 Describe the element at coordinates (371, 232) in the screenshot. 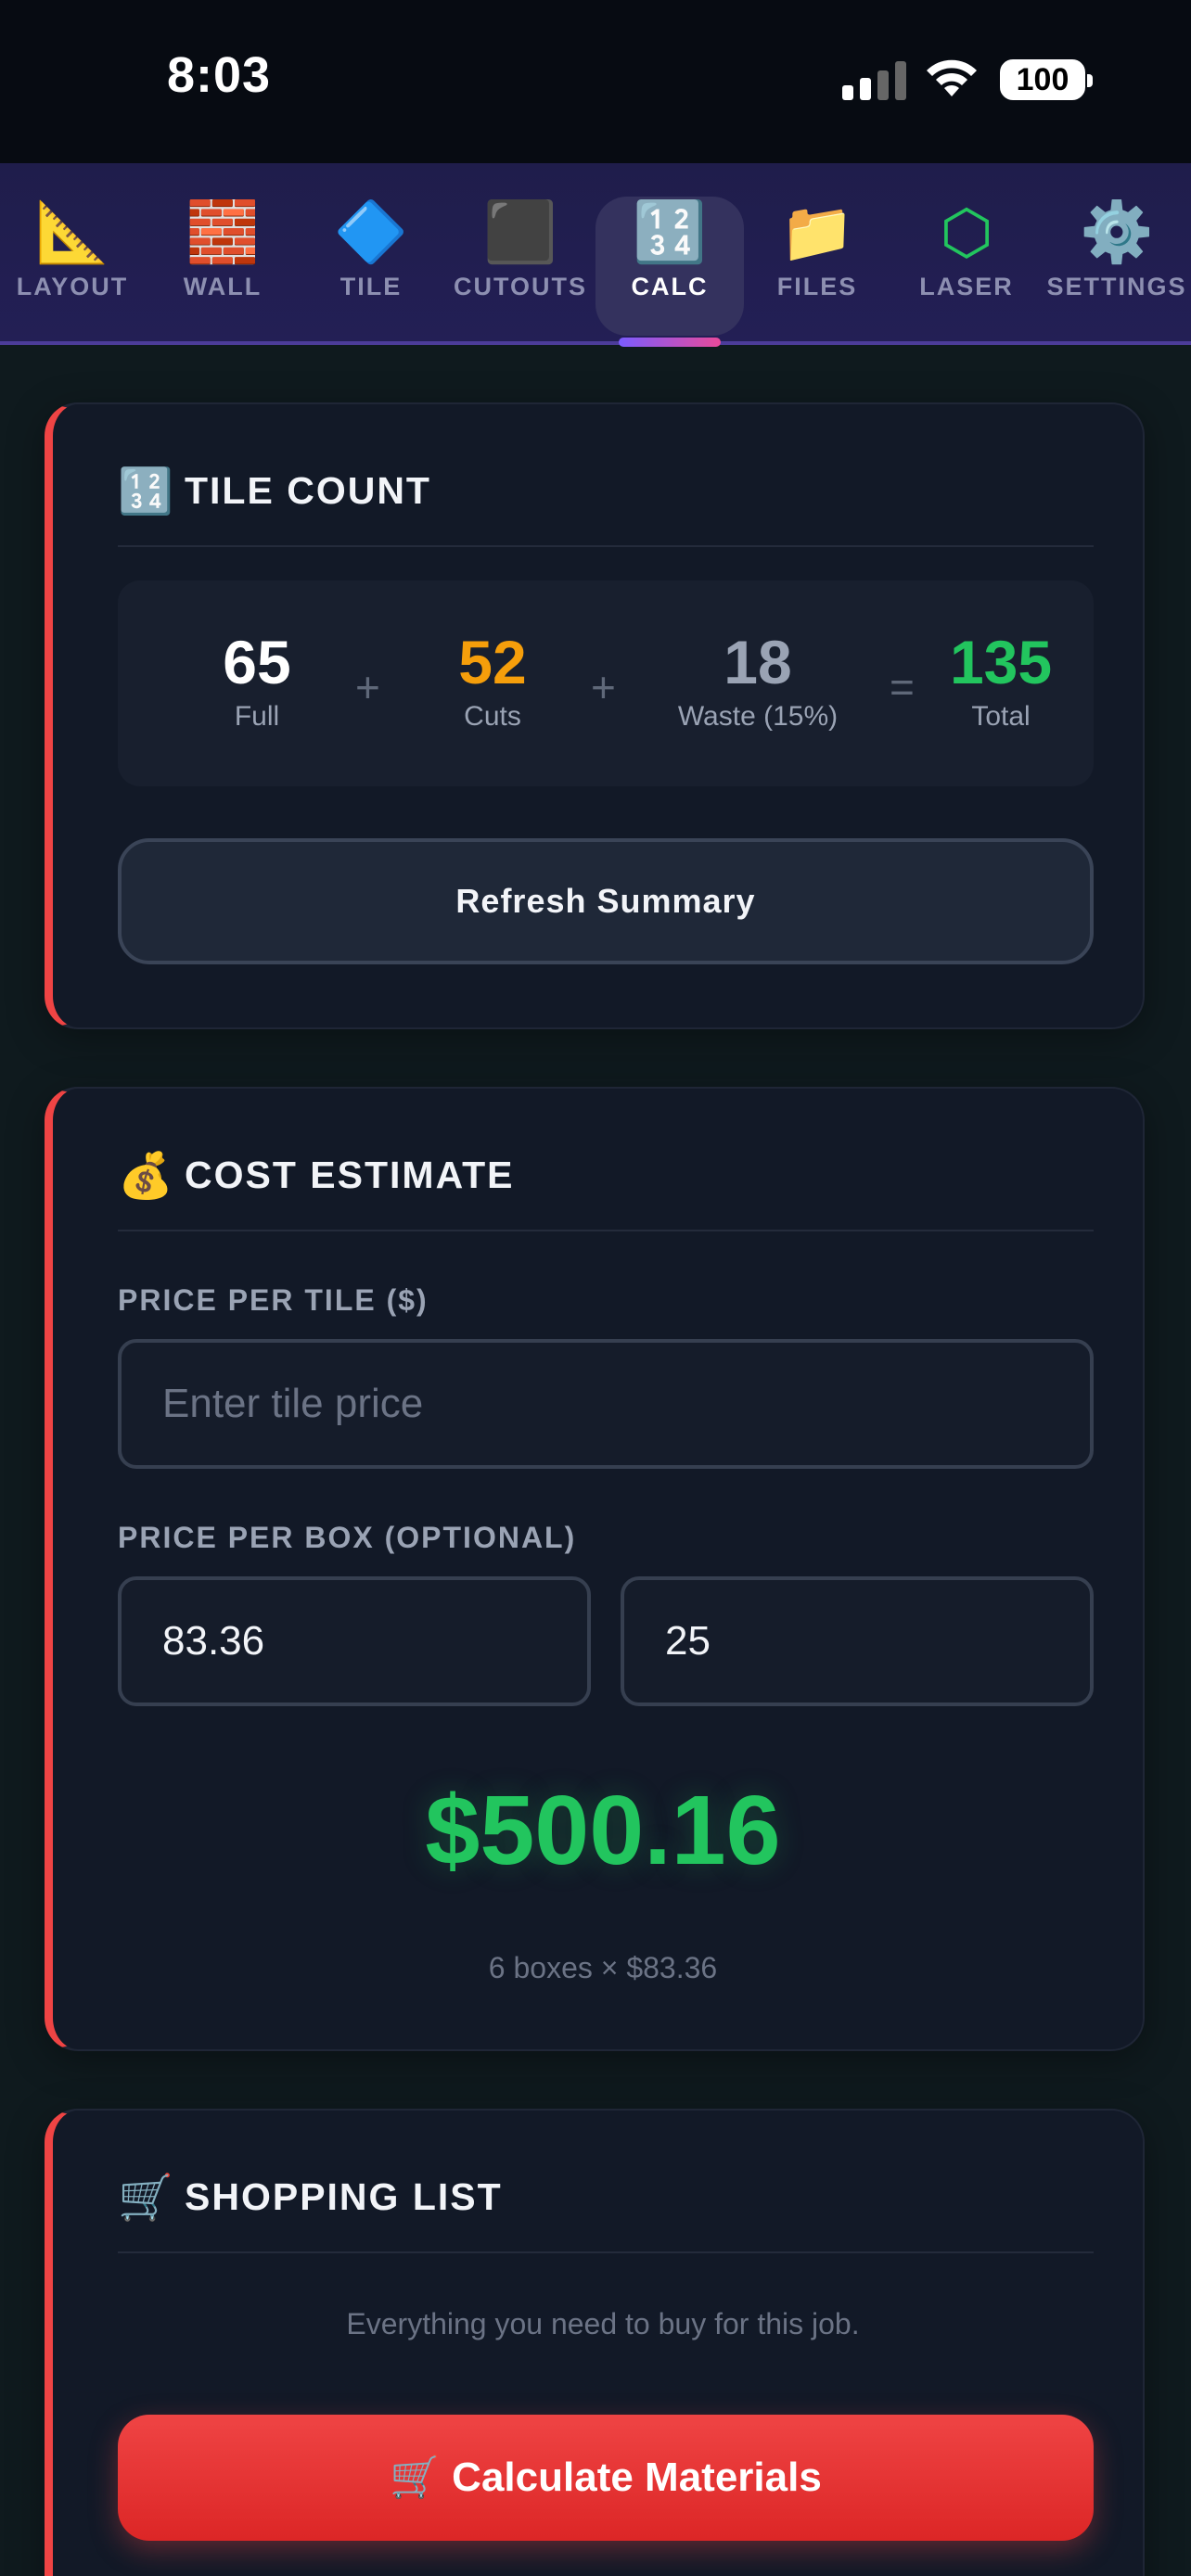

I see `blue-diamond-icon: 🔷` at that location.